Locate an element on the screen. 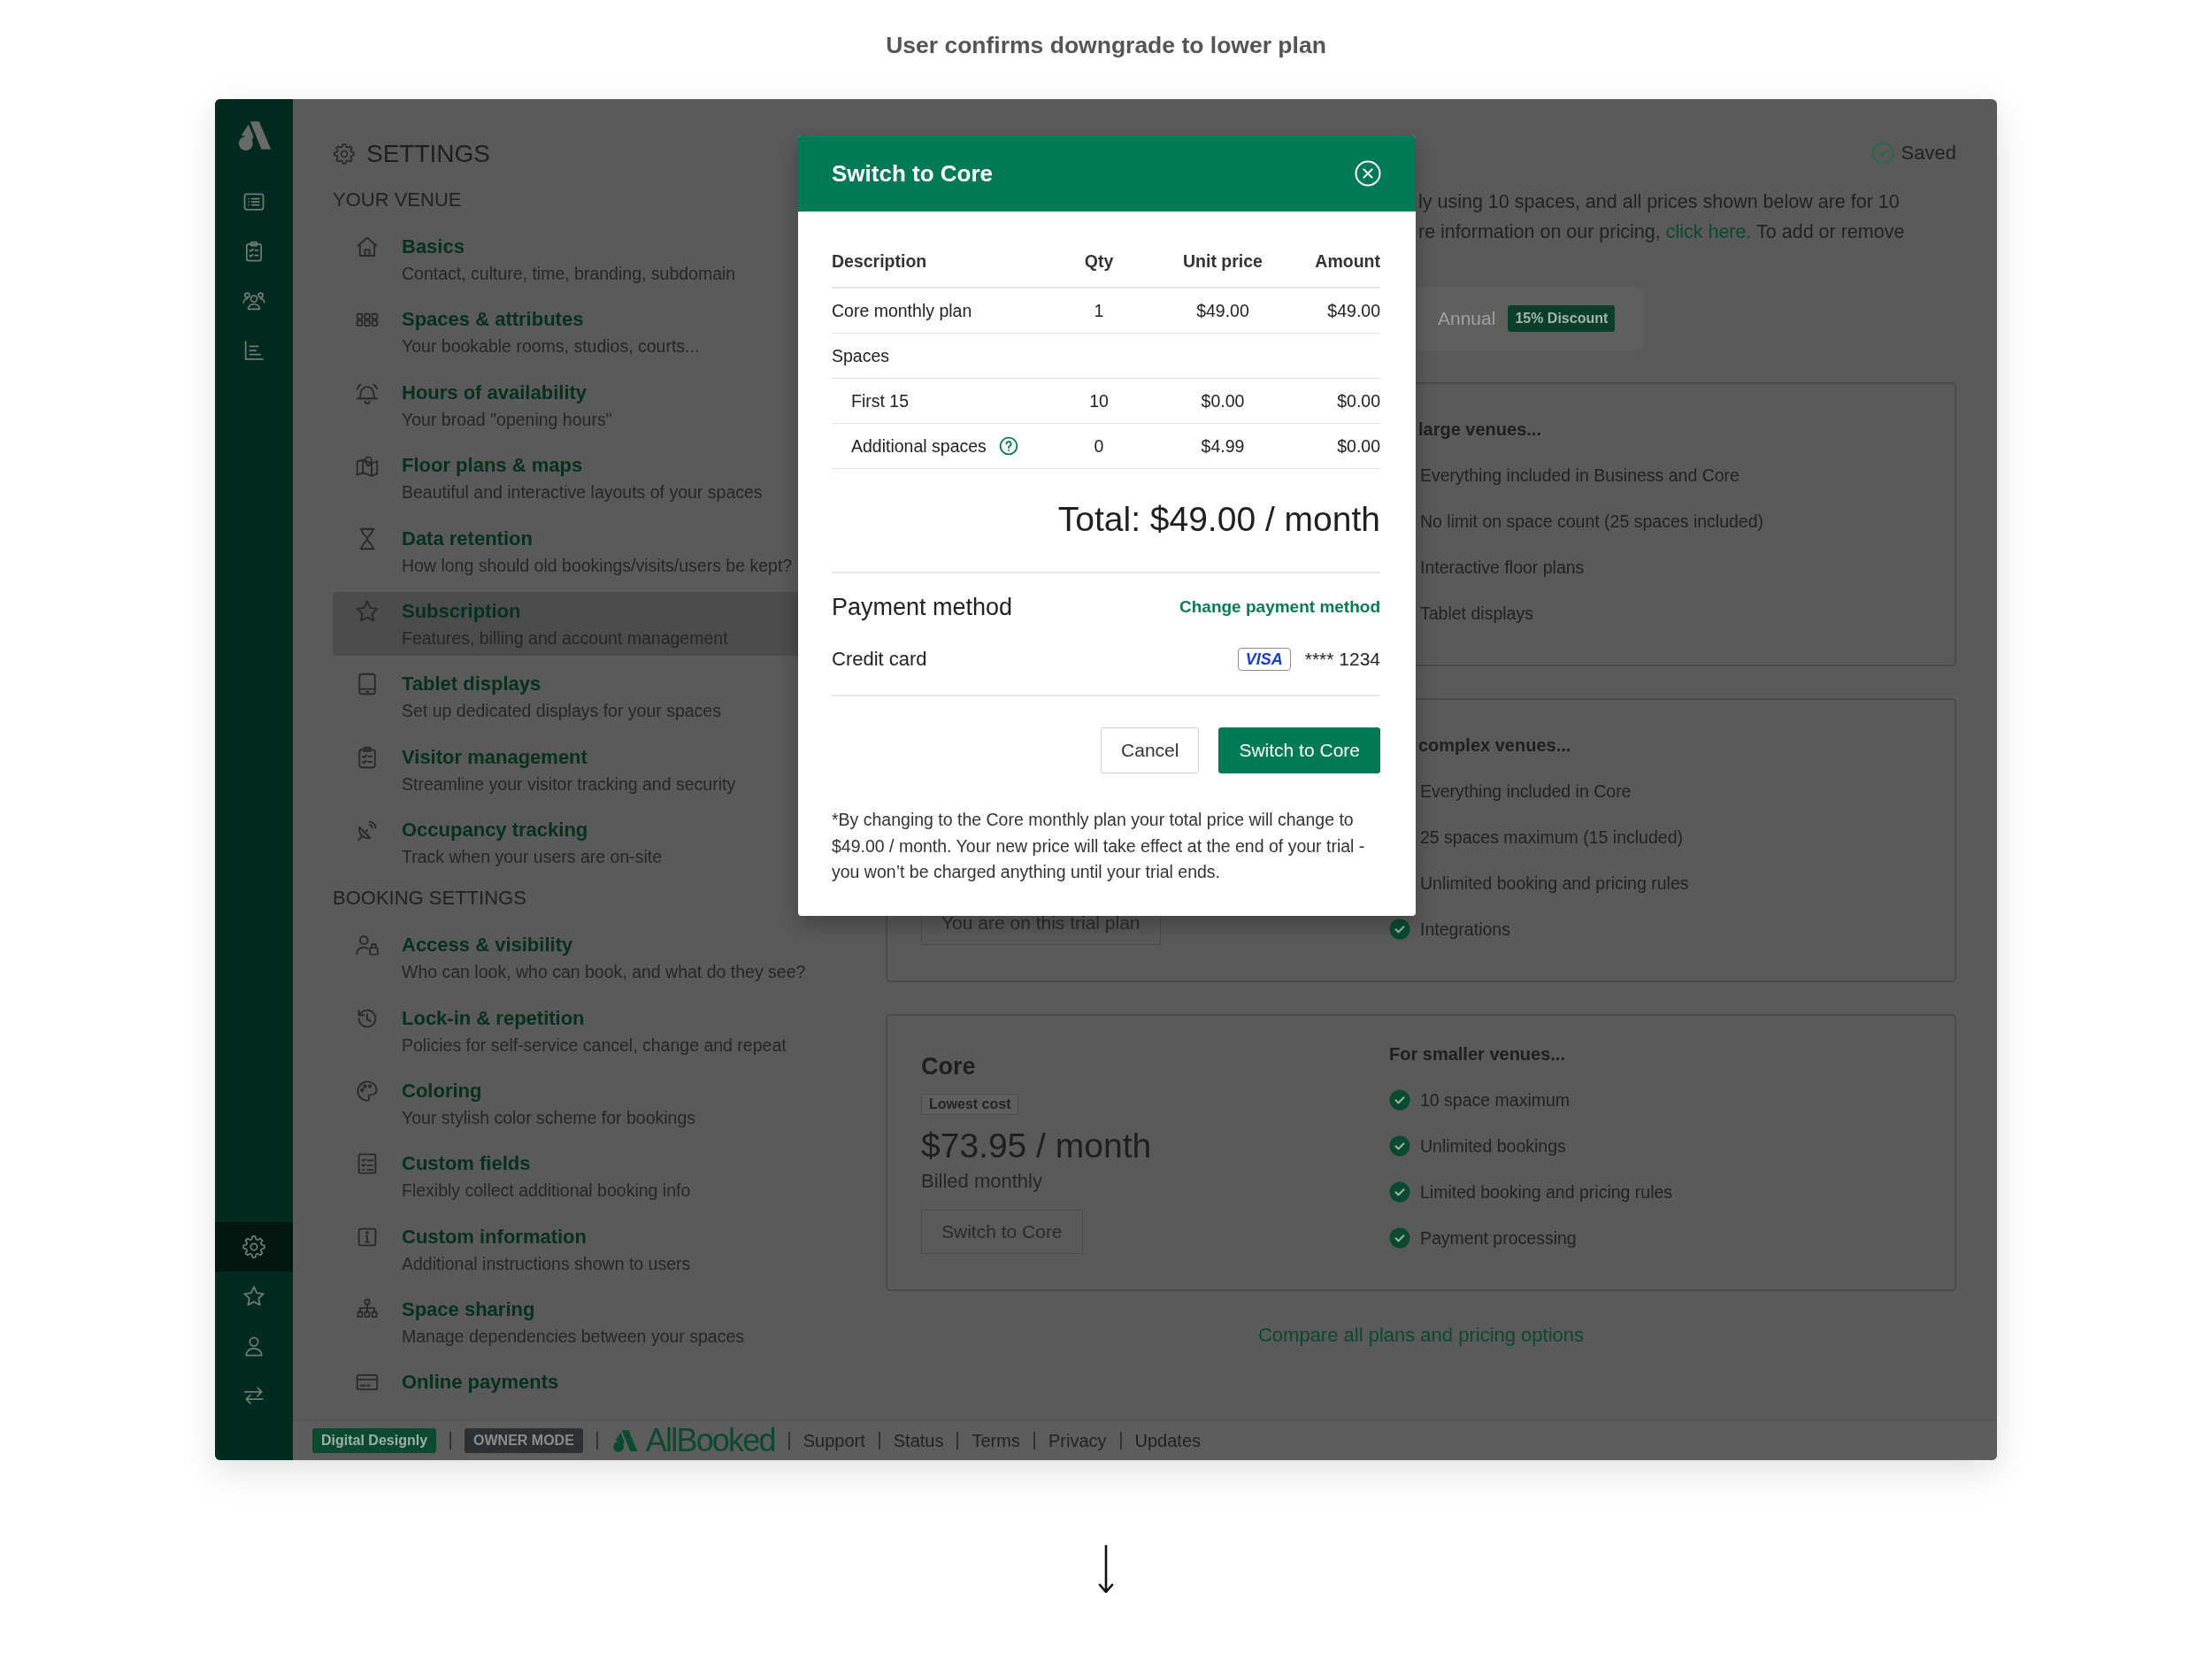 The width and height of the screenshot is (2212, 1661). table-cell: 10 is located at coordinates (1099, 400).